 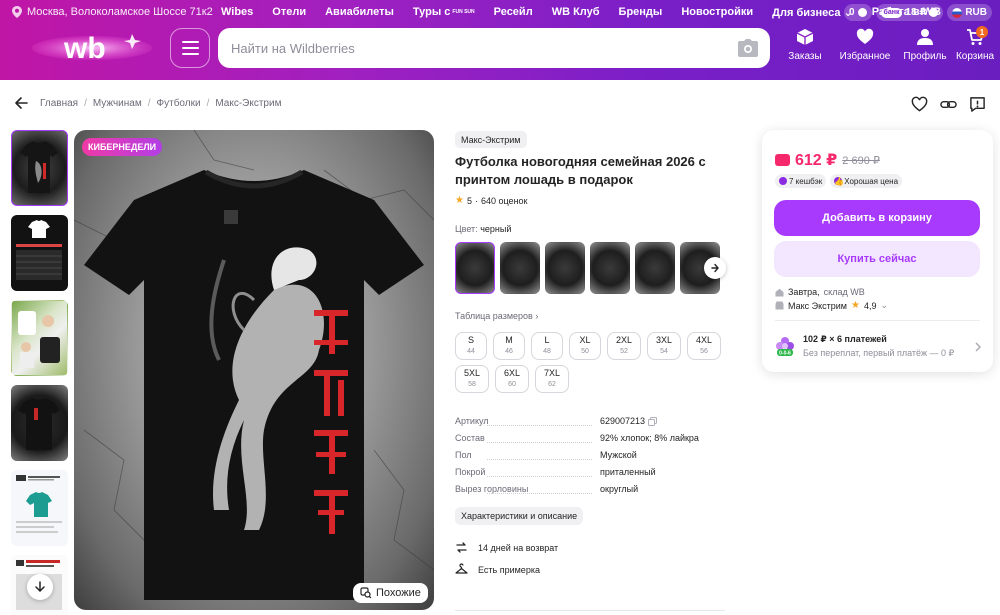 What do you see at coordinates (948, 104) in the screenshot?
I see `share-link-icon` at bounding box center [948, 104].